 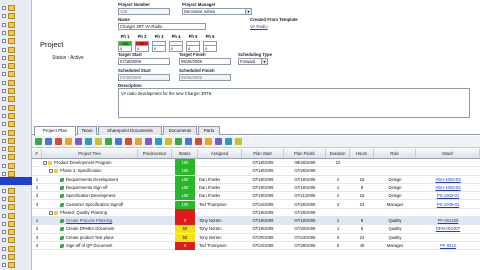 What do you see at coordinates (448, 153) in the screenshot?
I see `column-header: Attach` at bounding box center [448, 153].